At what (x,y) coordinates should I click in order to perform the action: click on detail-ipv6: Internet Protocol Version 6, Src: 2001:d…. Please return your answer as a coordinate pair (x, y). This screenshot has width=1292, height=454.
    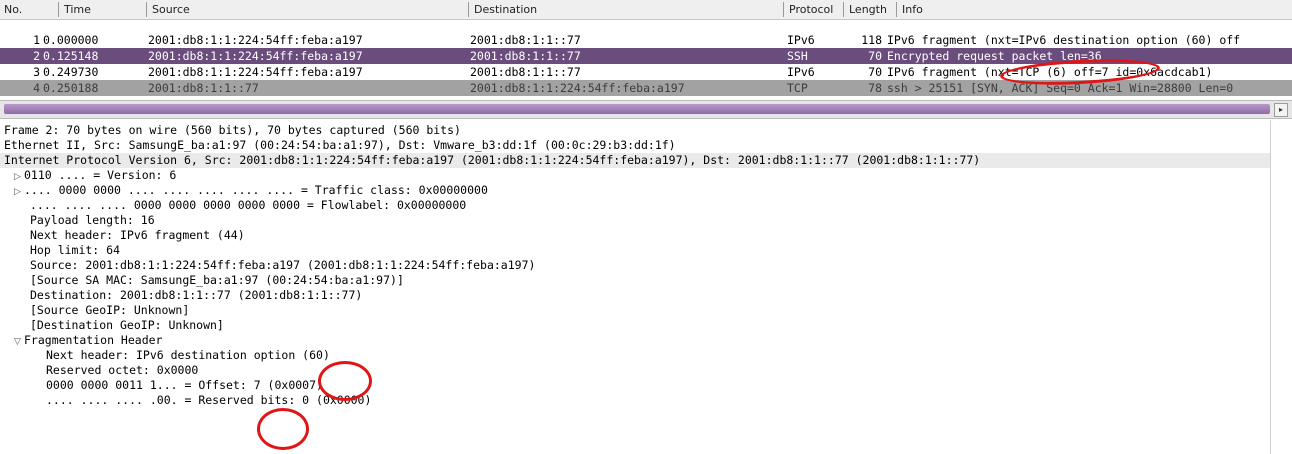
    Looking at the image, I should click on (637, 160).